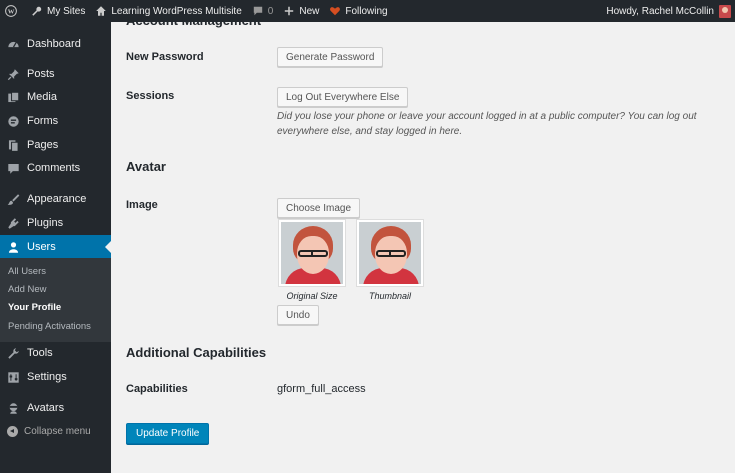  I want to click on paintbrush-icon, so click(13, 199).